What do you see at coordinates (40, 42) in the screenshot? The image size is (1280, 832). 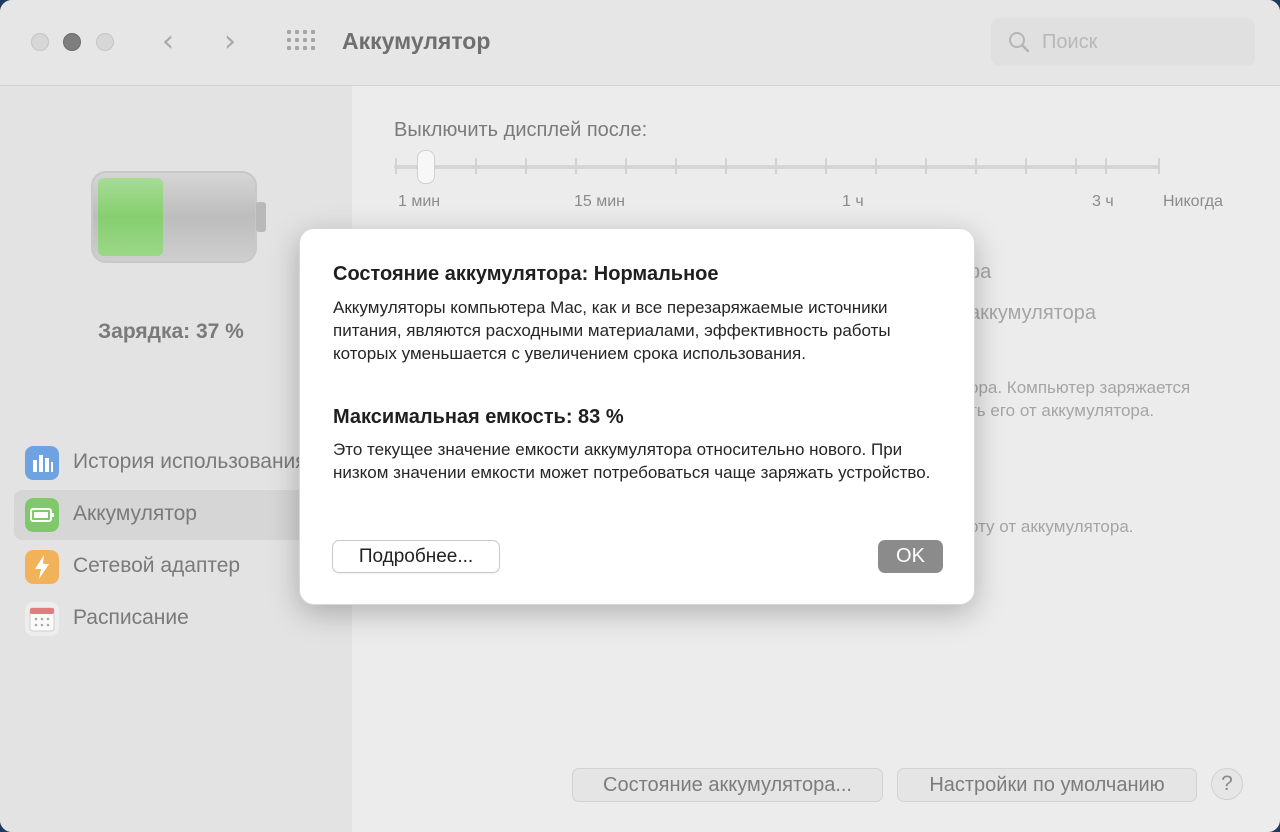 I see `close-button` at bounding box center [40, 42].